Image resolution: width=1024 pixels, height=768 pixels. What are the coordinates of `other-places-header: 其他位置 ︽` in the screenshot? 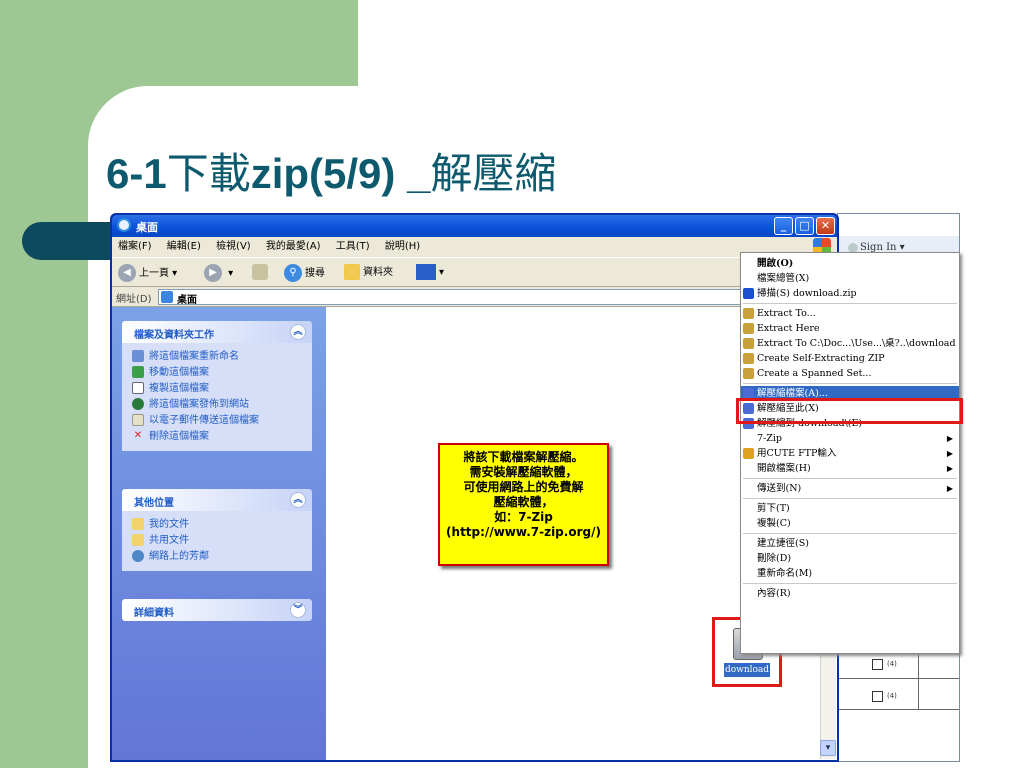 It's located at (217, 500).